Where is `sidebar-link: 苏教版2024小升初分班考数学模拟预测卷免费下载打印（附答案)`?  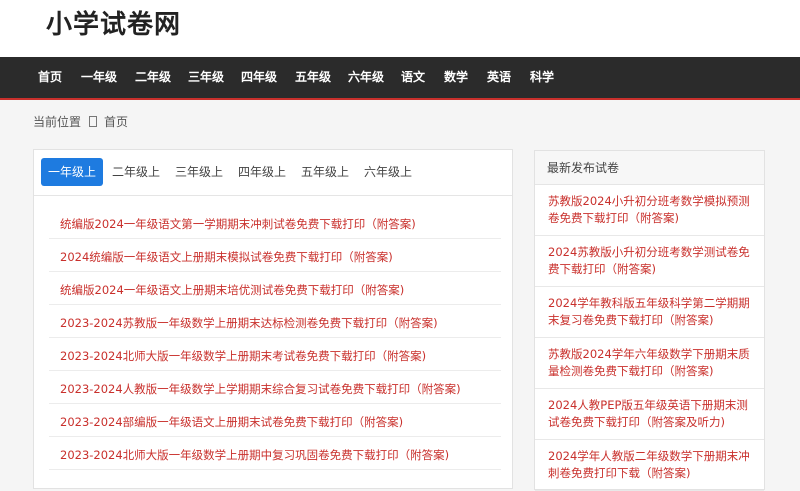 sidebar-link: 苏教版2024小升初分班考数学模拟预测卷免费下载打印（附答案) is located at coordinates (651, 210).